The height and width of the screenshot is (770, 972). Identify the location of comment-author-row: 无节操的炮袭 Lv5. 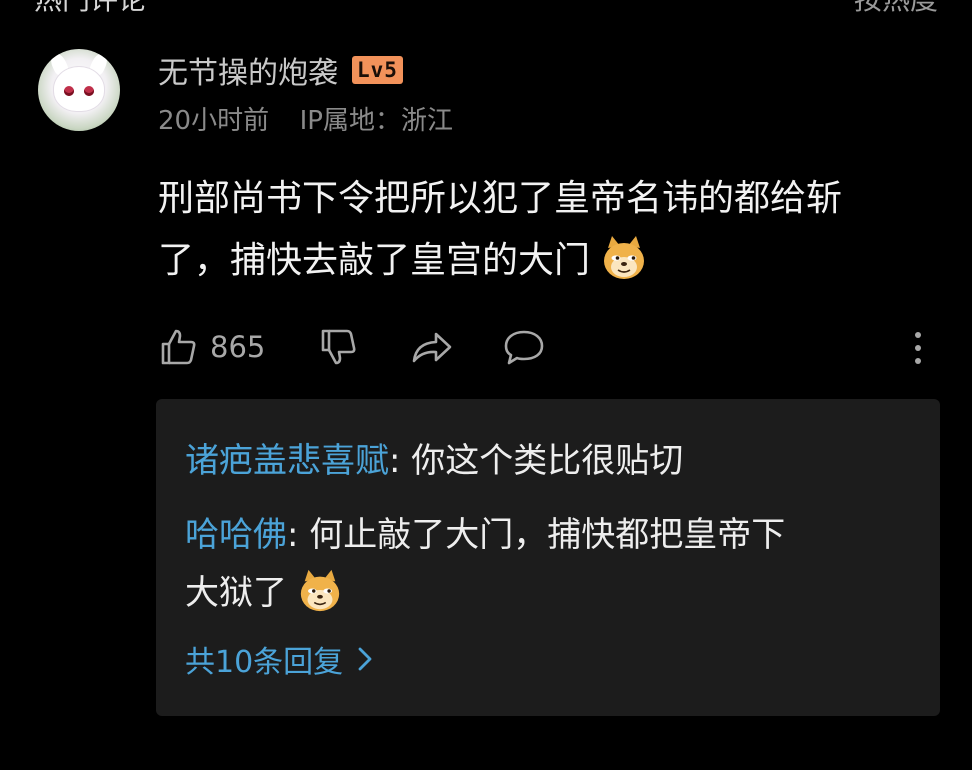
(280, 70).